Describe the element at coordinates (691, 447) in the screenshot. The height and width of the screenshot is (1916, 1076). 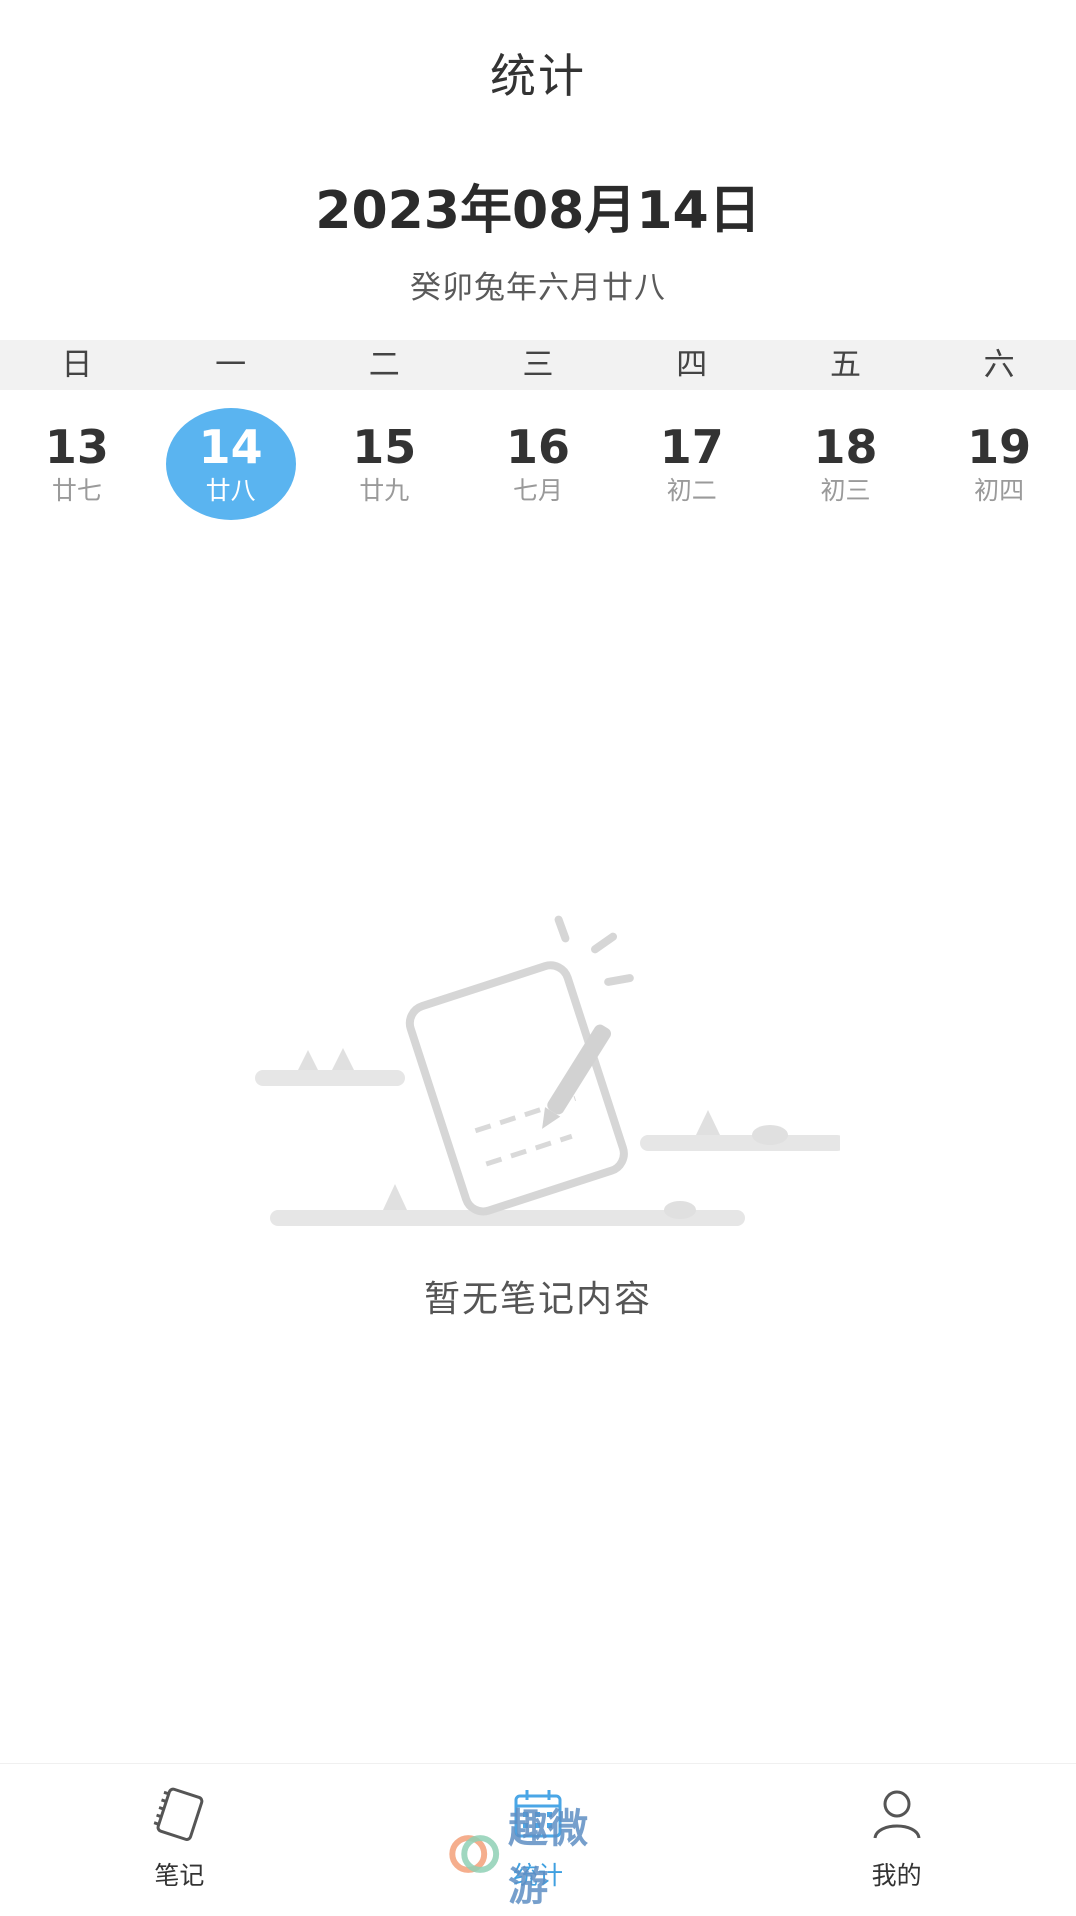
I see `day-number: 17` at that location.